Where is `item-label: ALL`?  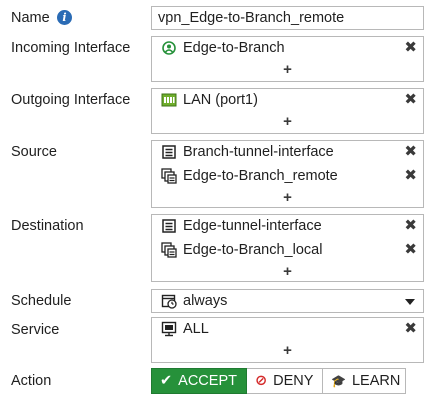
item-label: ALL is located at coordinates (196, 329).